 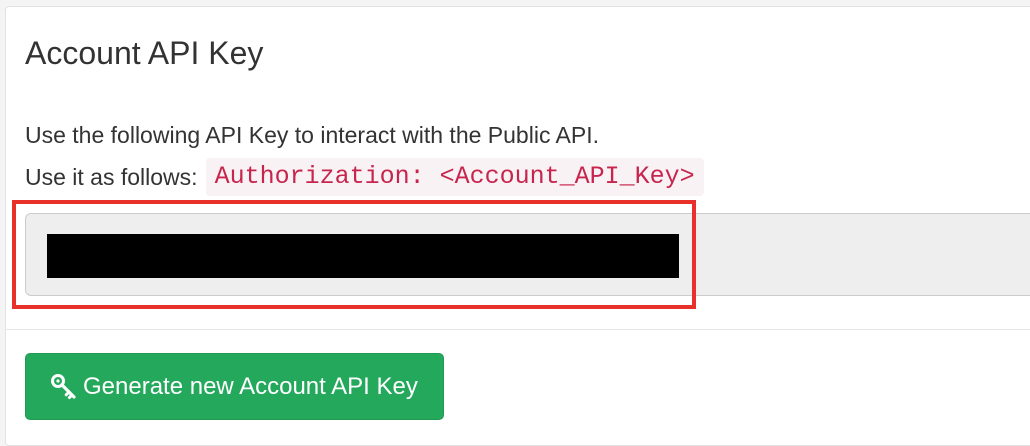 I want to click on redacted-api-key, so click(x=363, y=256).